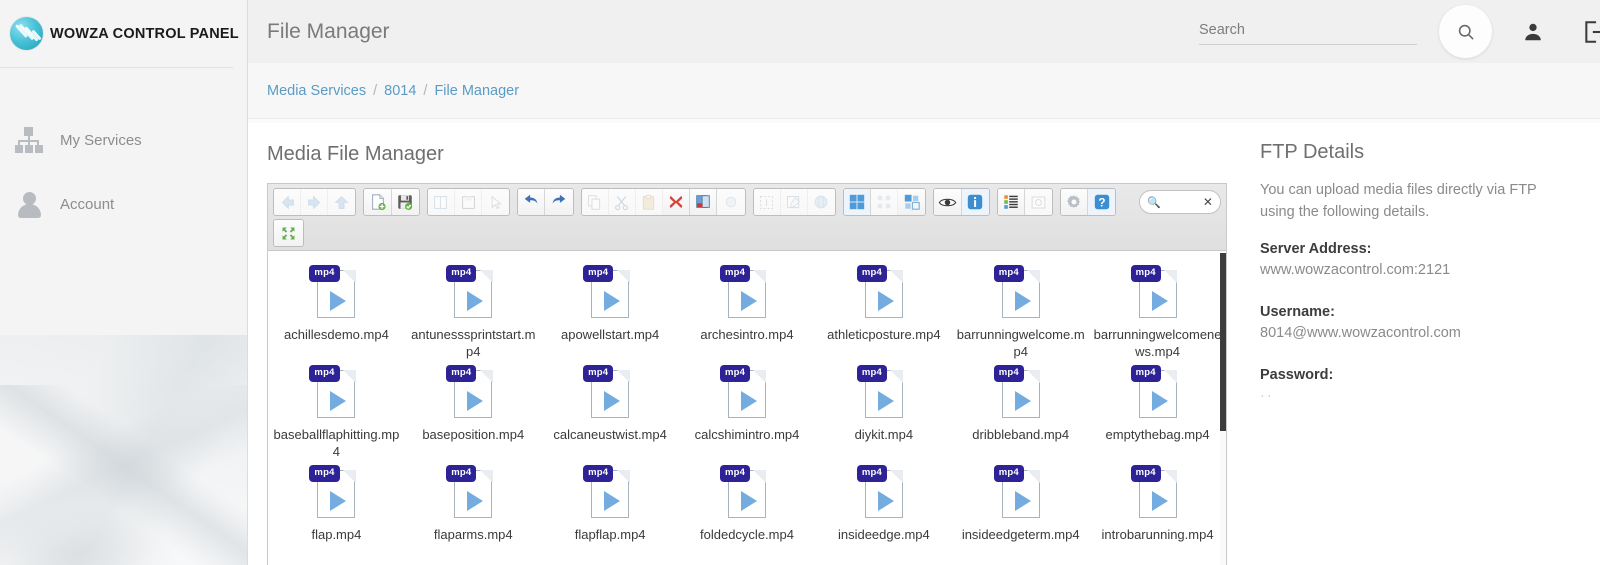 Image resolution: width=1600 pixels, height=565 pixels. Describe the element at coordinates (315, 202) in the screenshot. I see `forward-button` at that location.